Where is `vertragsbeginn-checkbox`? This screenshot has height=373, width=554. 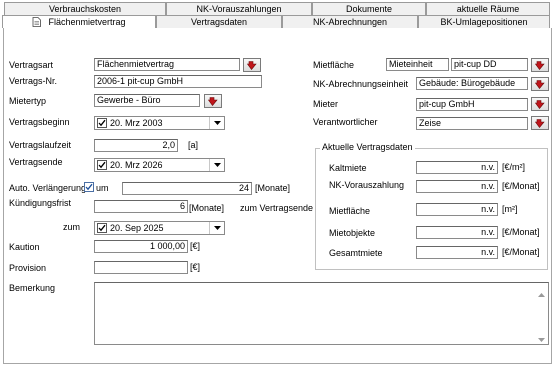
vertragsbeginn-checkbox is located at coordinates (102, 123).